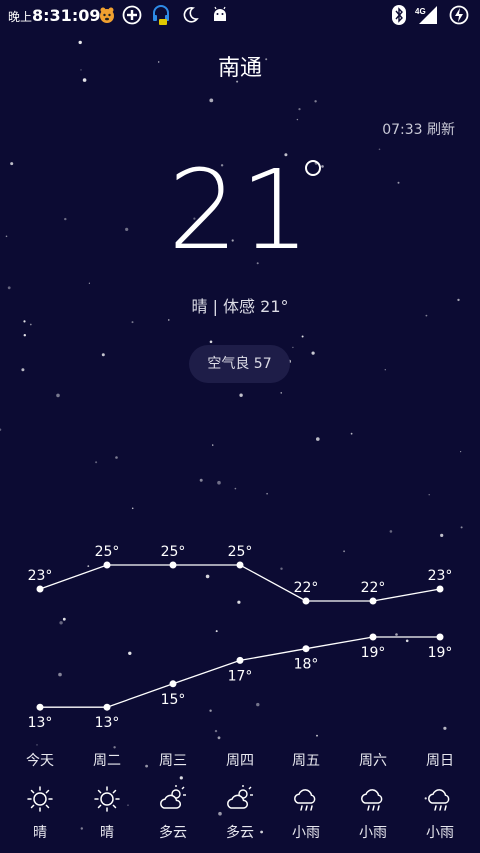  I want to click on forecast-day: 周四, so click(240, 760).